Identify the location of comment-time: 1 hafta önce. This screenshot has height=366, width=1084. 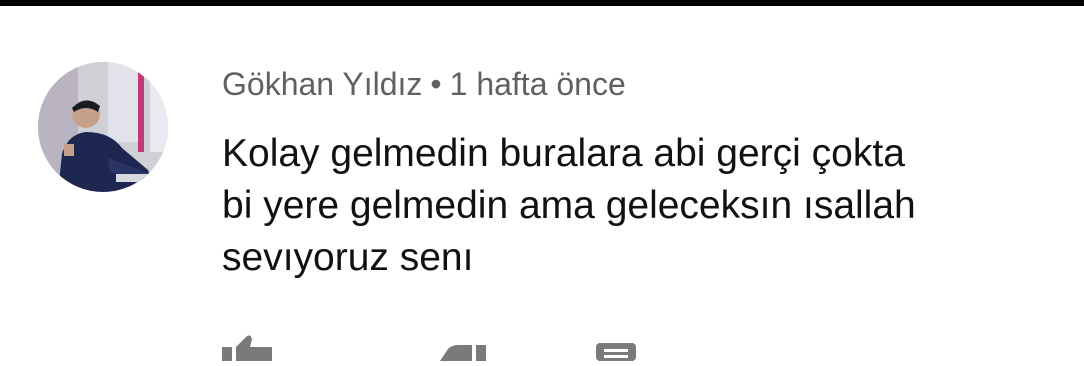
(538, 84).